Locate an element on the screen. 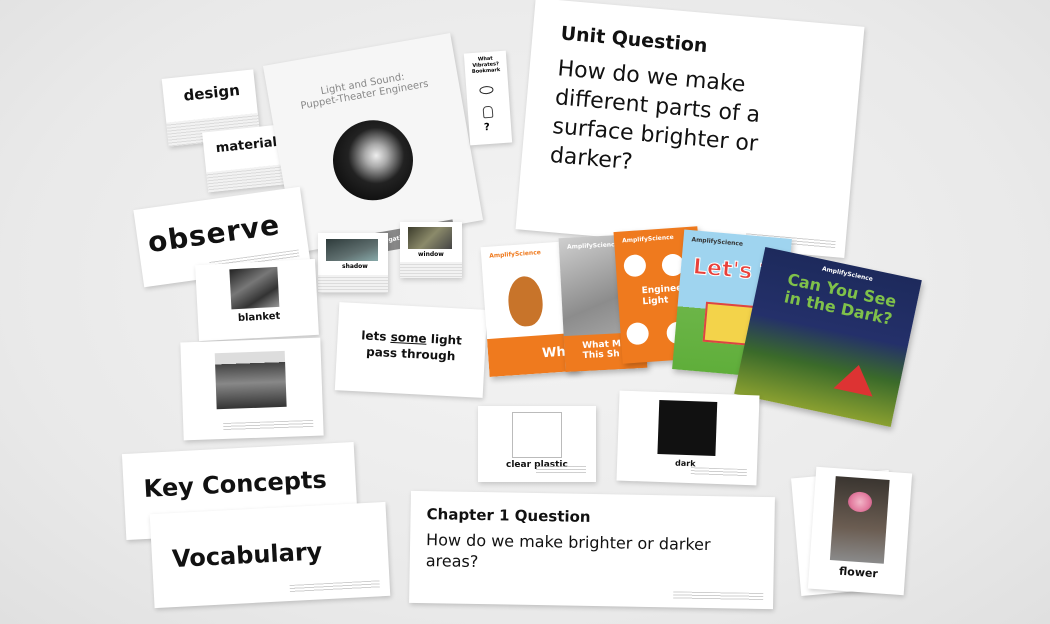 This screenshot has width=1050, height=624. blanket-card: blanket is located at coordinates (257, 300).